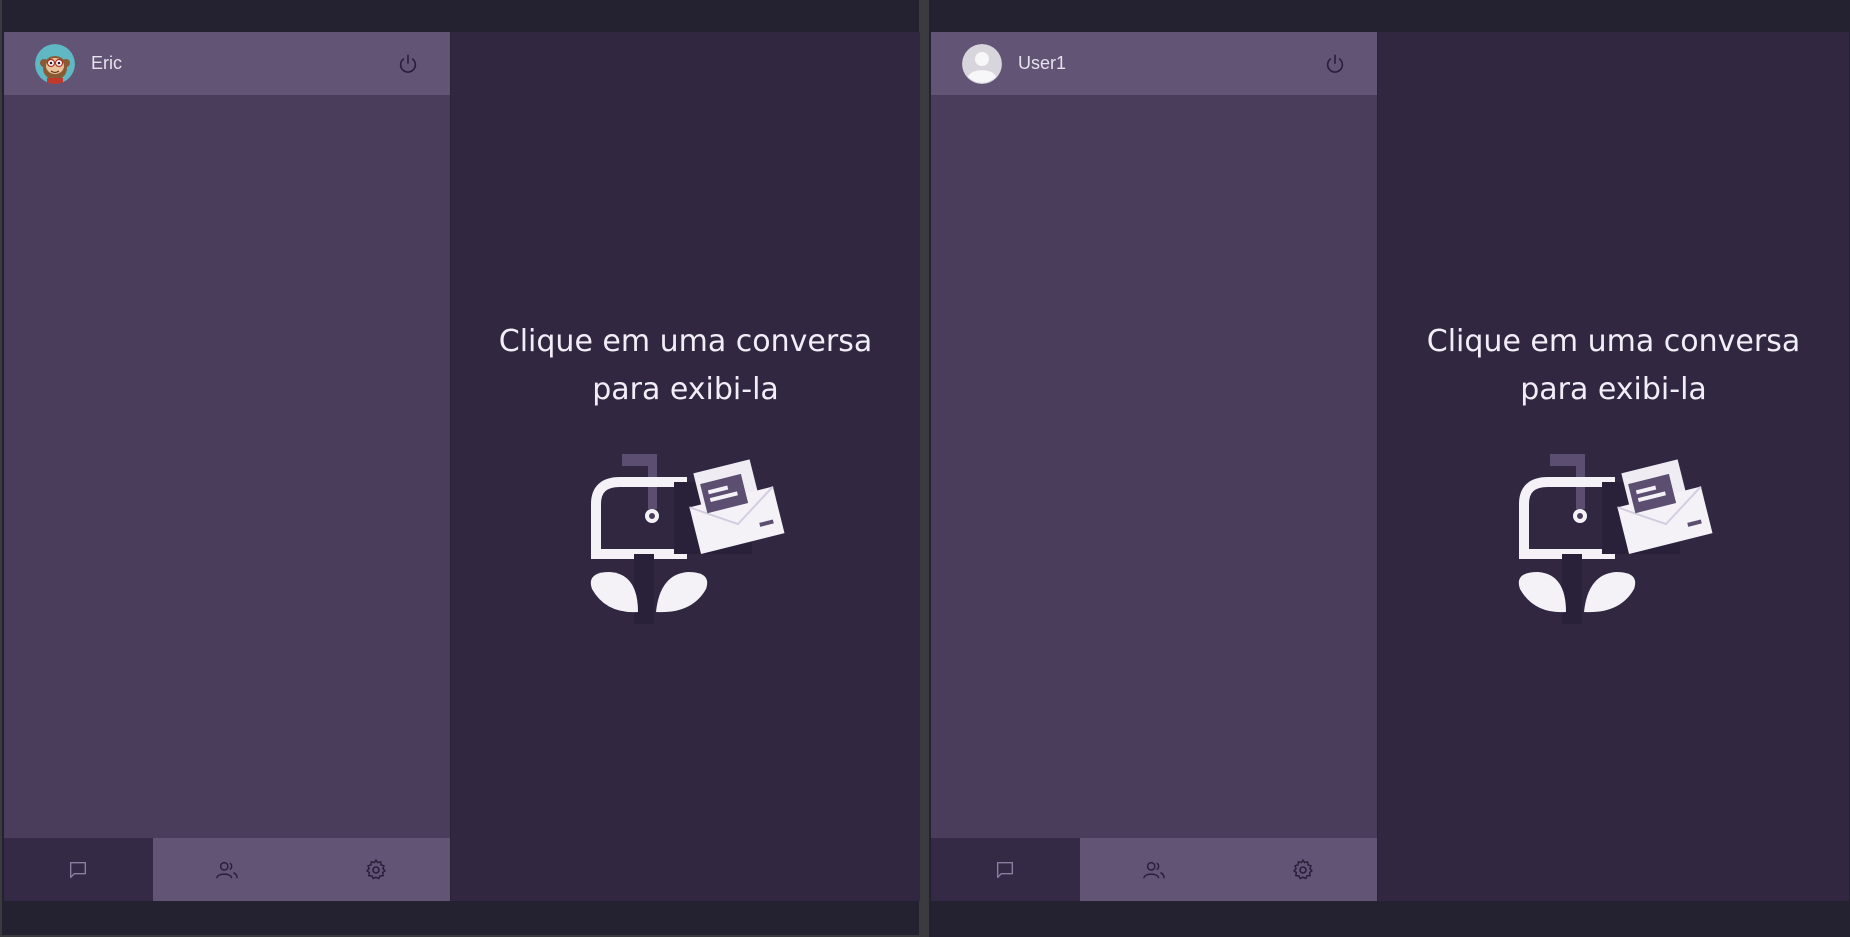 The height and width of the screenshot is (937, 1850). What do you see at coordinates (1154, 63) in the screenshot?
I see `sidebar-header: User1` at bounding box center [1154, 63].